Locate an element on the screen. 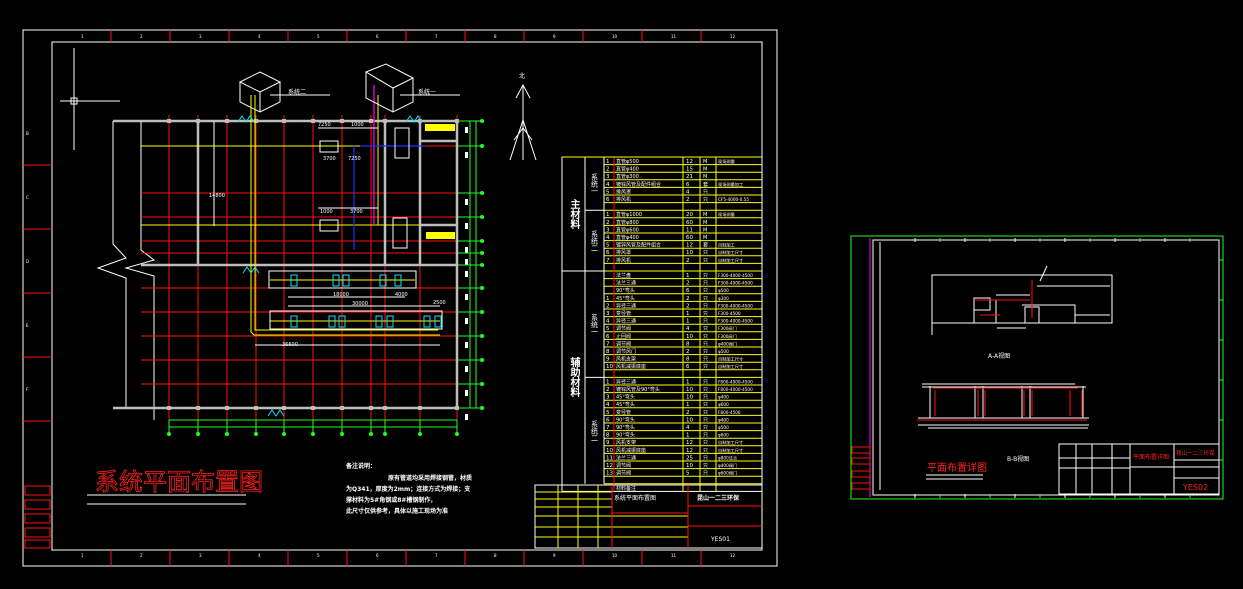  ruler-label: 6 is located at coordinates (377, 36).